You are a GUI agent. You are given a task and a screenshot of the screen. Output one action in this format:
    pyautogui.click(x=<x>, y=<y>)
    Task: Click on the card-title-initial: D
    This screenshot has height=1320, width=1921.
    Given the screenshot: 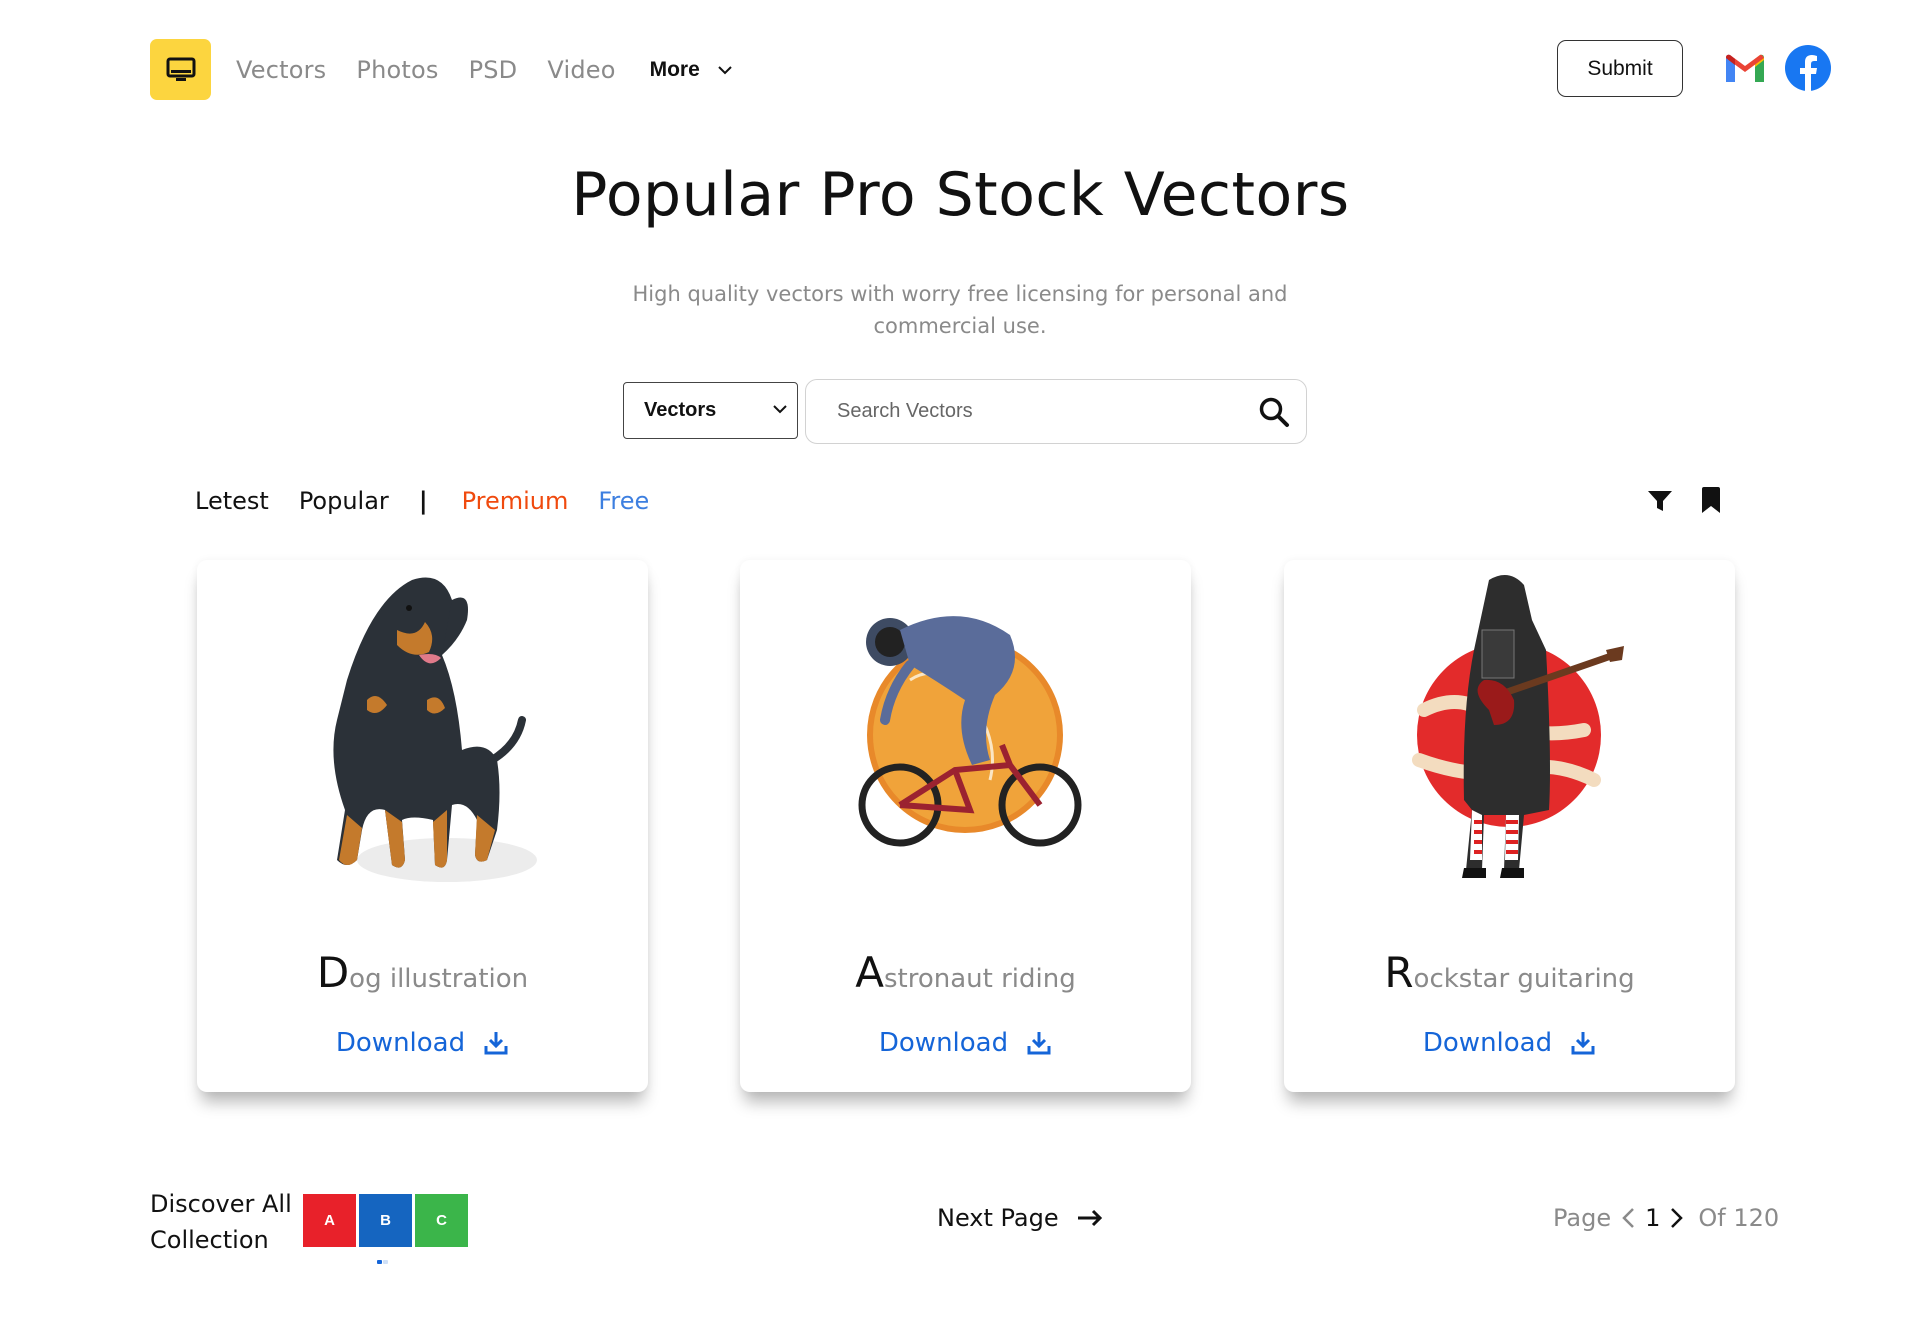 What is the action you would take?
    pyautogui.click(x=333, y=972)
    